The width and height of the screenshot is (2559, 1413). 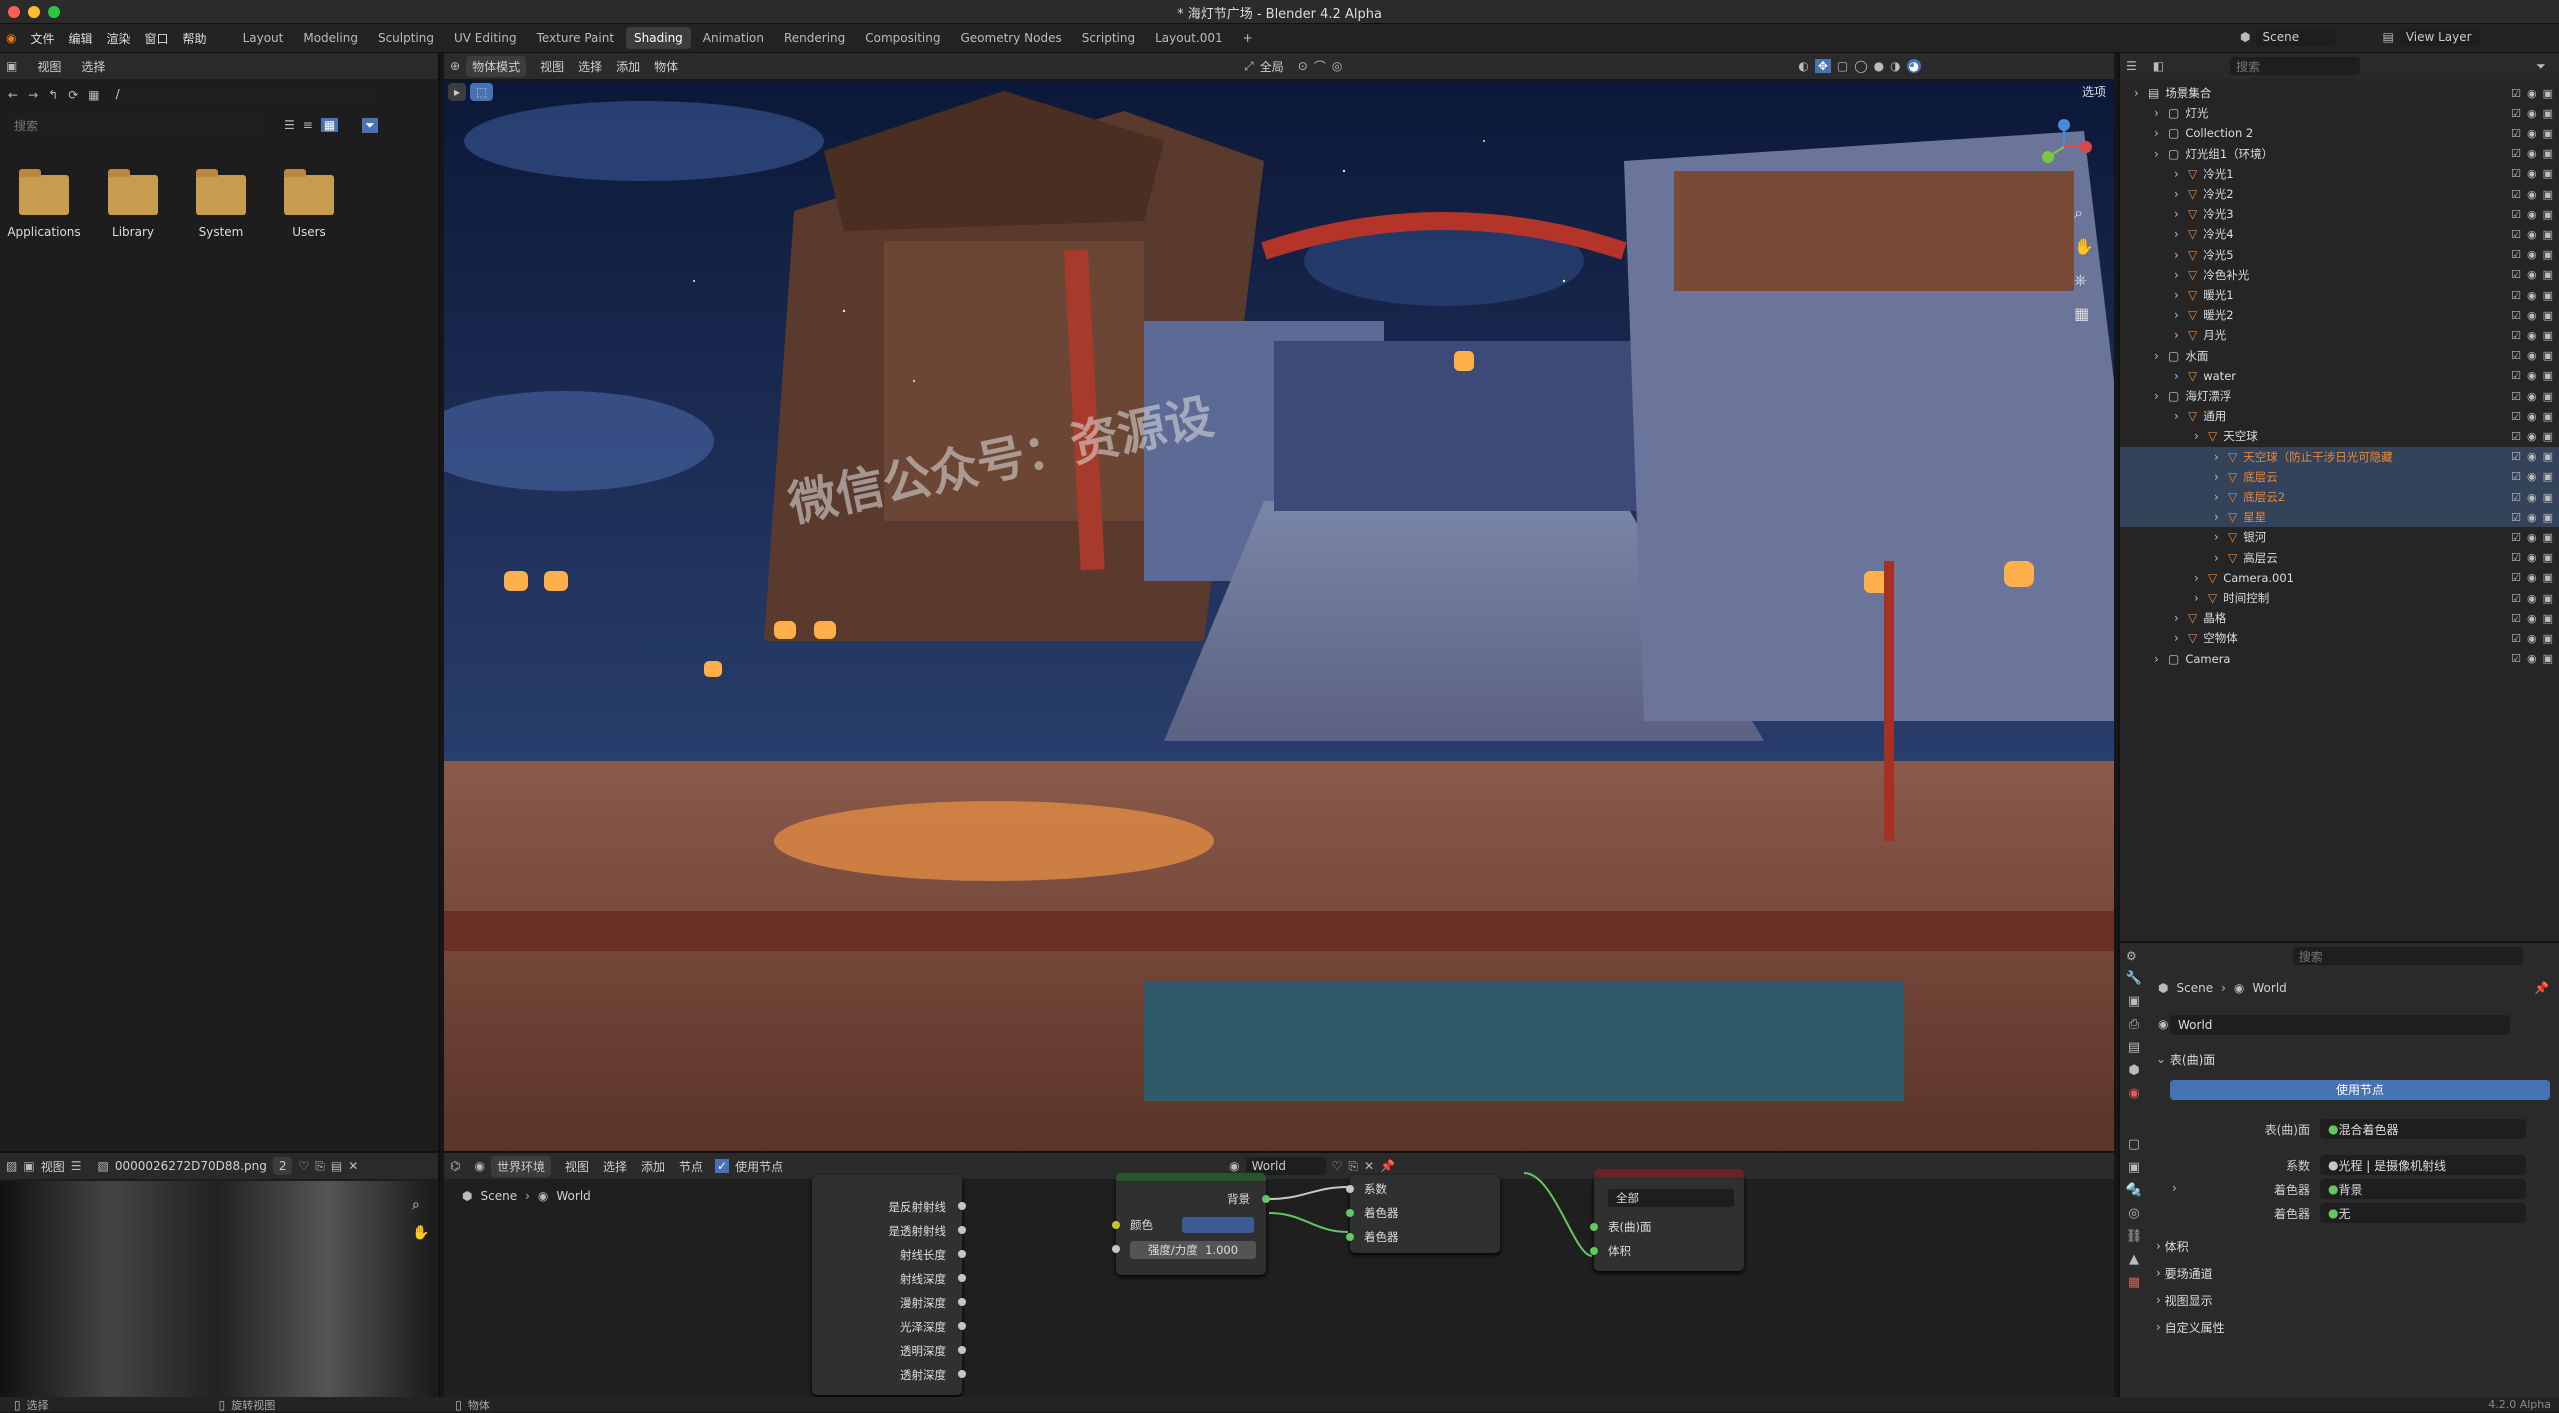 I want to click on back-icon: ←, so click(x=13, y=95).